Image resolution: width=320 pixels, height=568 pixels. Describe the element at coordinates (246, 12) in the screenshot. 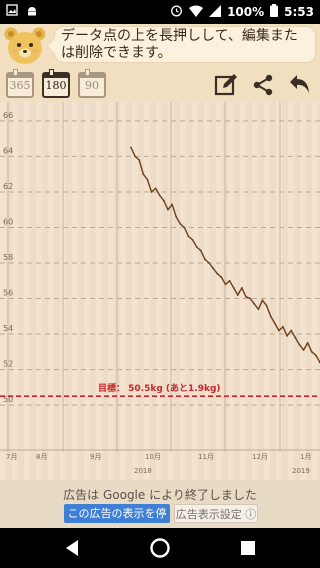

I see `battery-percent: 100%` at that location.